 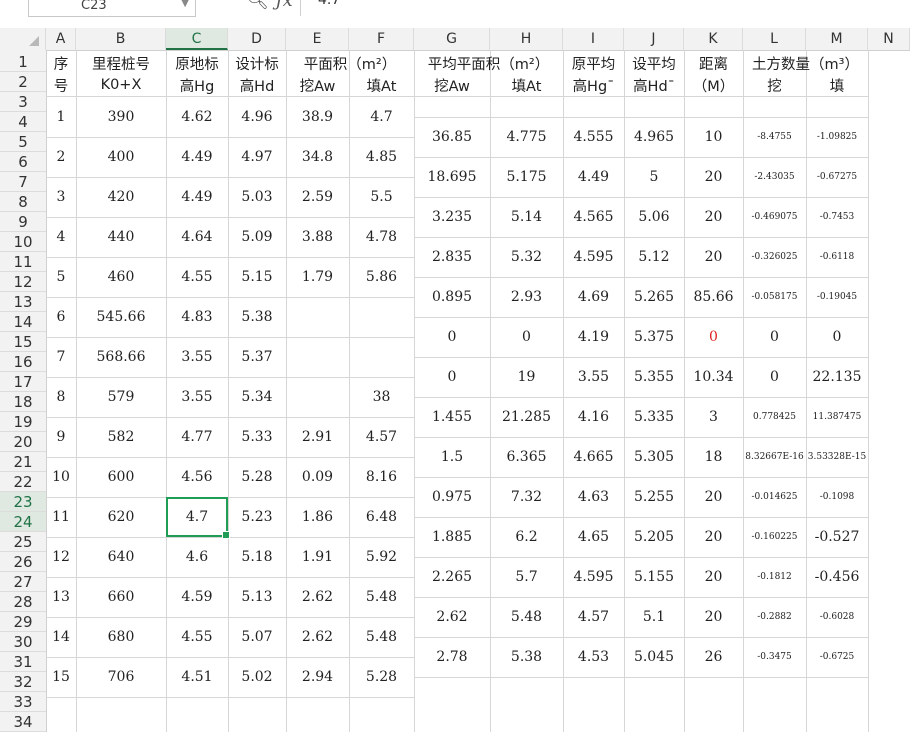 I want to click on header-cell-e-1: 平面积（m²）, so click(x=350, y=63).